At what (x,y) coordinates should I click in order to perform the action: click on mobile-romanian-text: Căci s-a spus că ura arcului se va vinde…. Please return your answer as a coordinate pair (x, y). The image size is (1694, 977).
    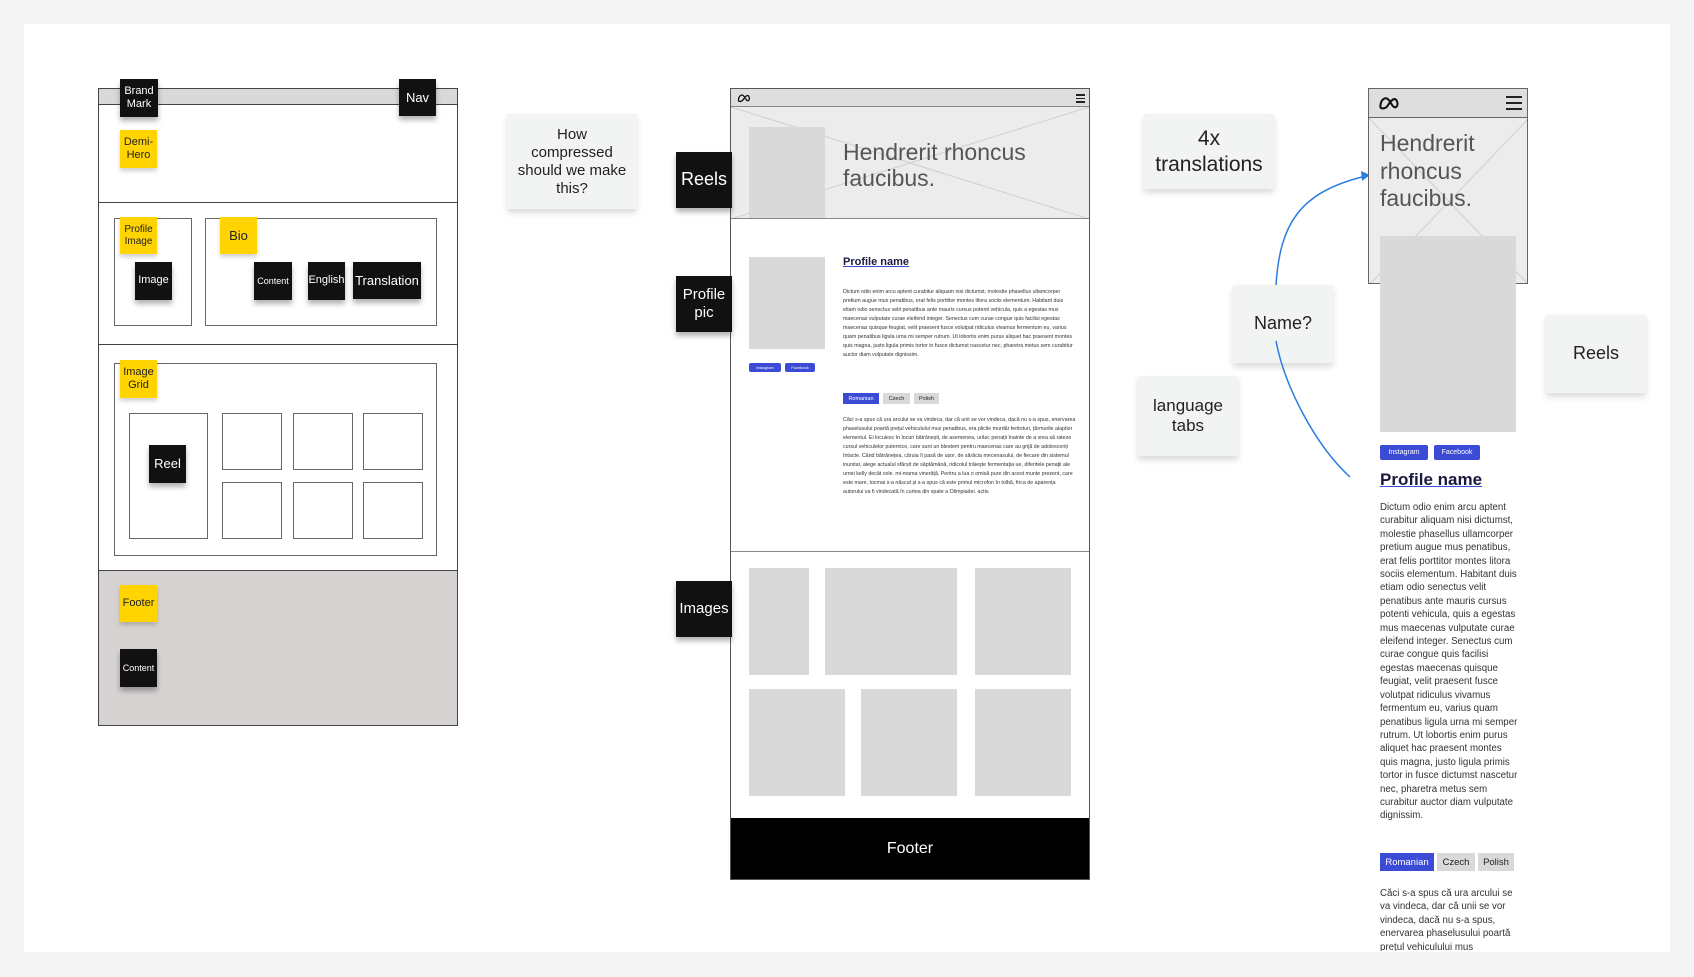
    Looking at the image, I should click on (1446, 919).